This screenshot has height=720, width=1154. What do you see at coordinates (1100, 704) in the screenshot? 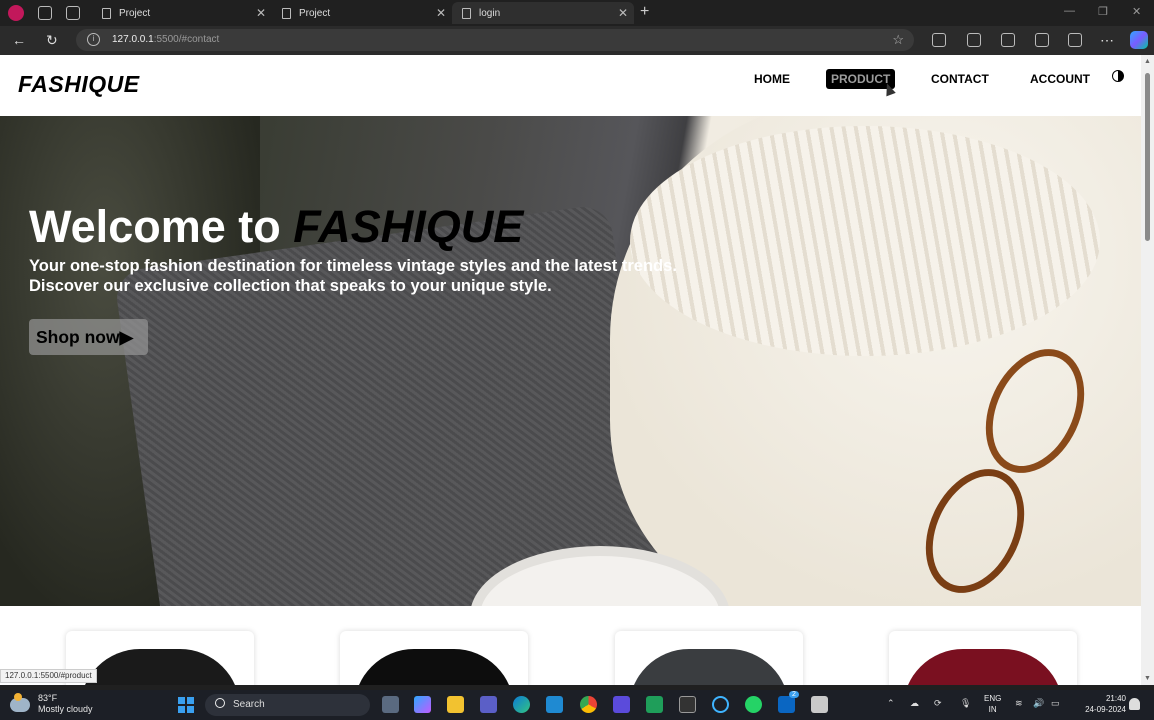
I see `system-clock: 21:40 24-09-2024` at bounding box center [1100, 704].